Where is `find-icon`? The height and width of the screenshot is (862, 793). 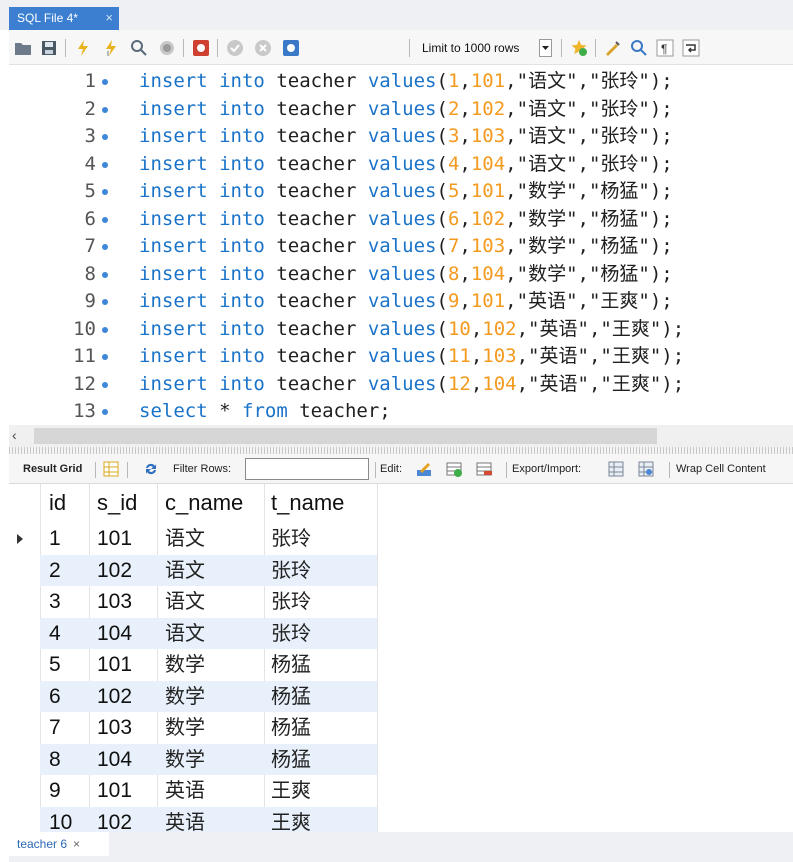 find-icon is located at coordinates (639, 48).